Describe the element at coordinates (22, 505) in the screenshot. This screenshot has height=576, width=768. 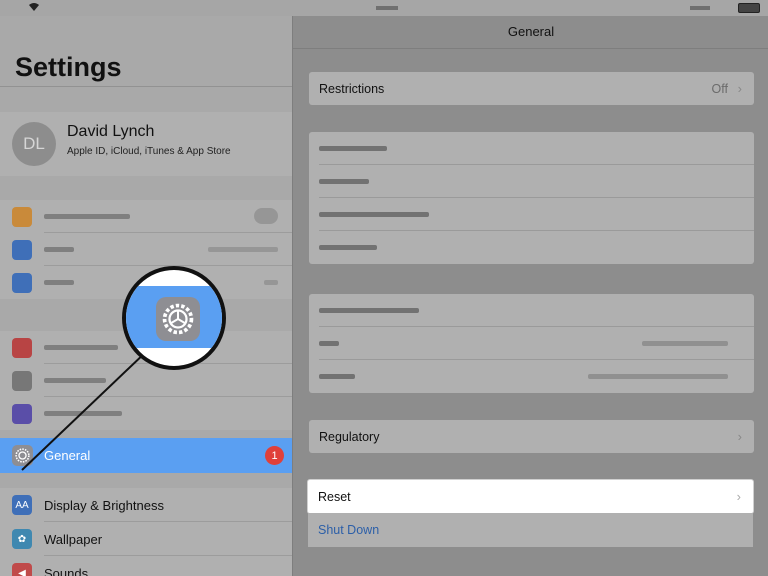
I see `text-size-icon: AA` at that location.